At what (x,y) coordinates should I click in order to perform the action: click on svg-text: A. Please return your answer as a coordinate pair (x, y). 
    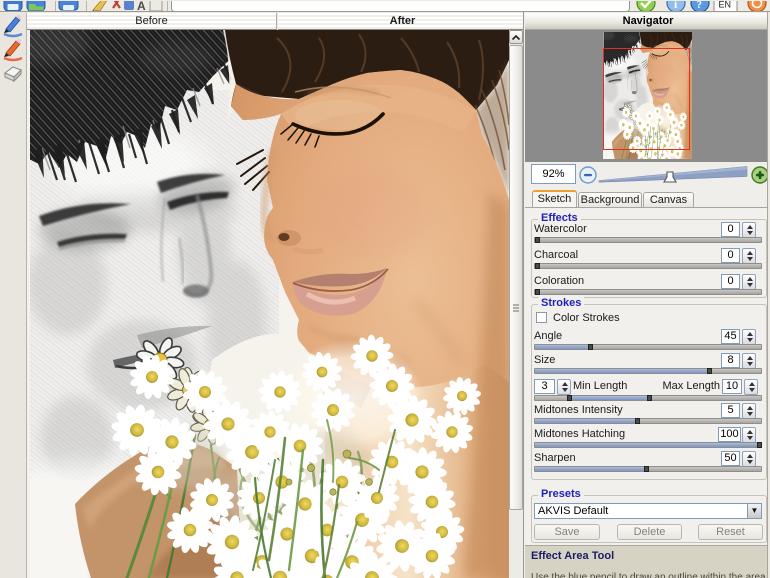
    Looking at the image, I should click on (141, 6).